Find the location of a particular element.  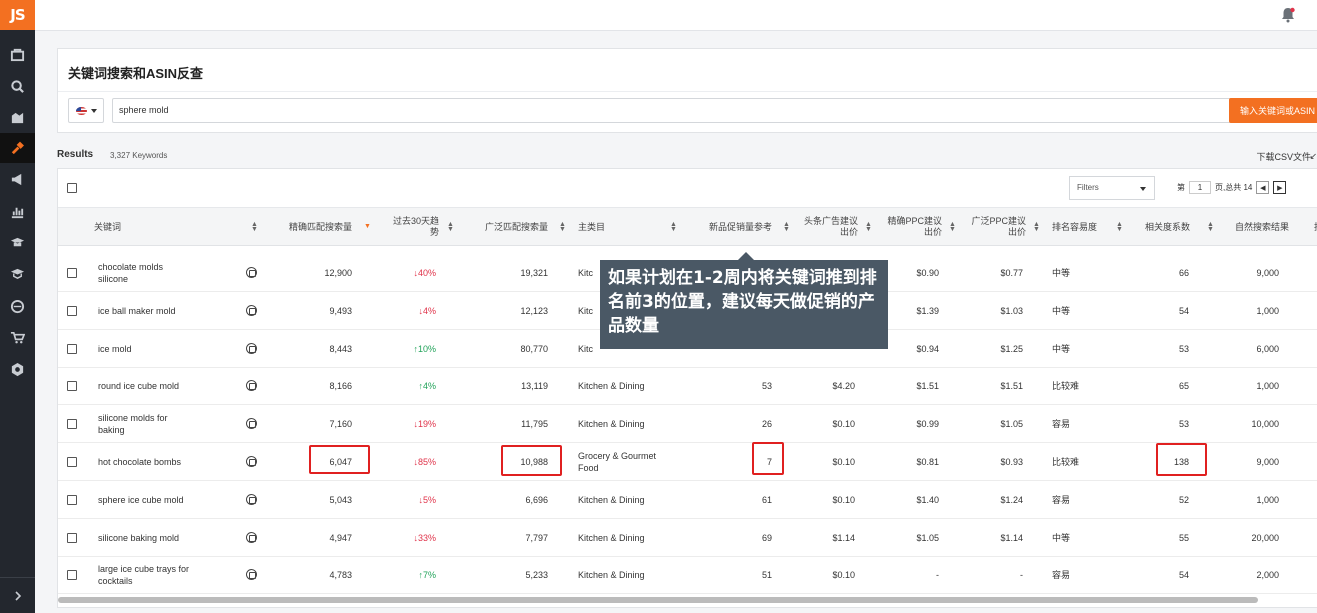

search-button: 输入关键词或ASIN is located at coordinates (1273, 110).